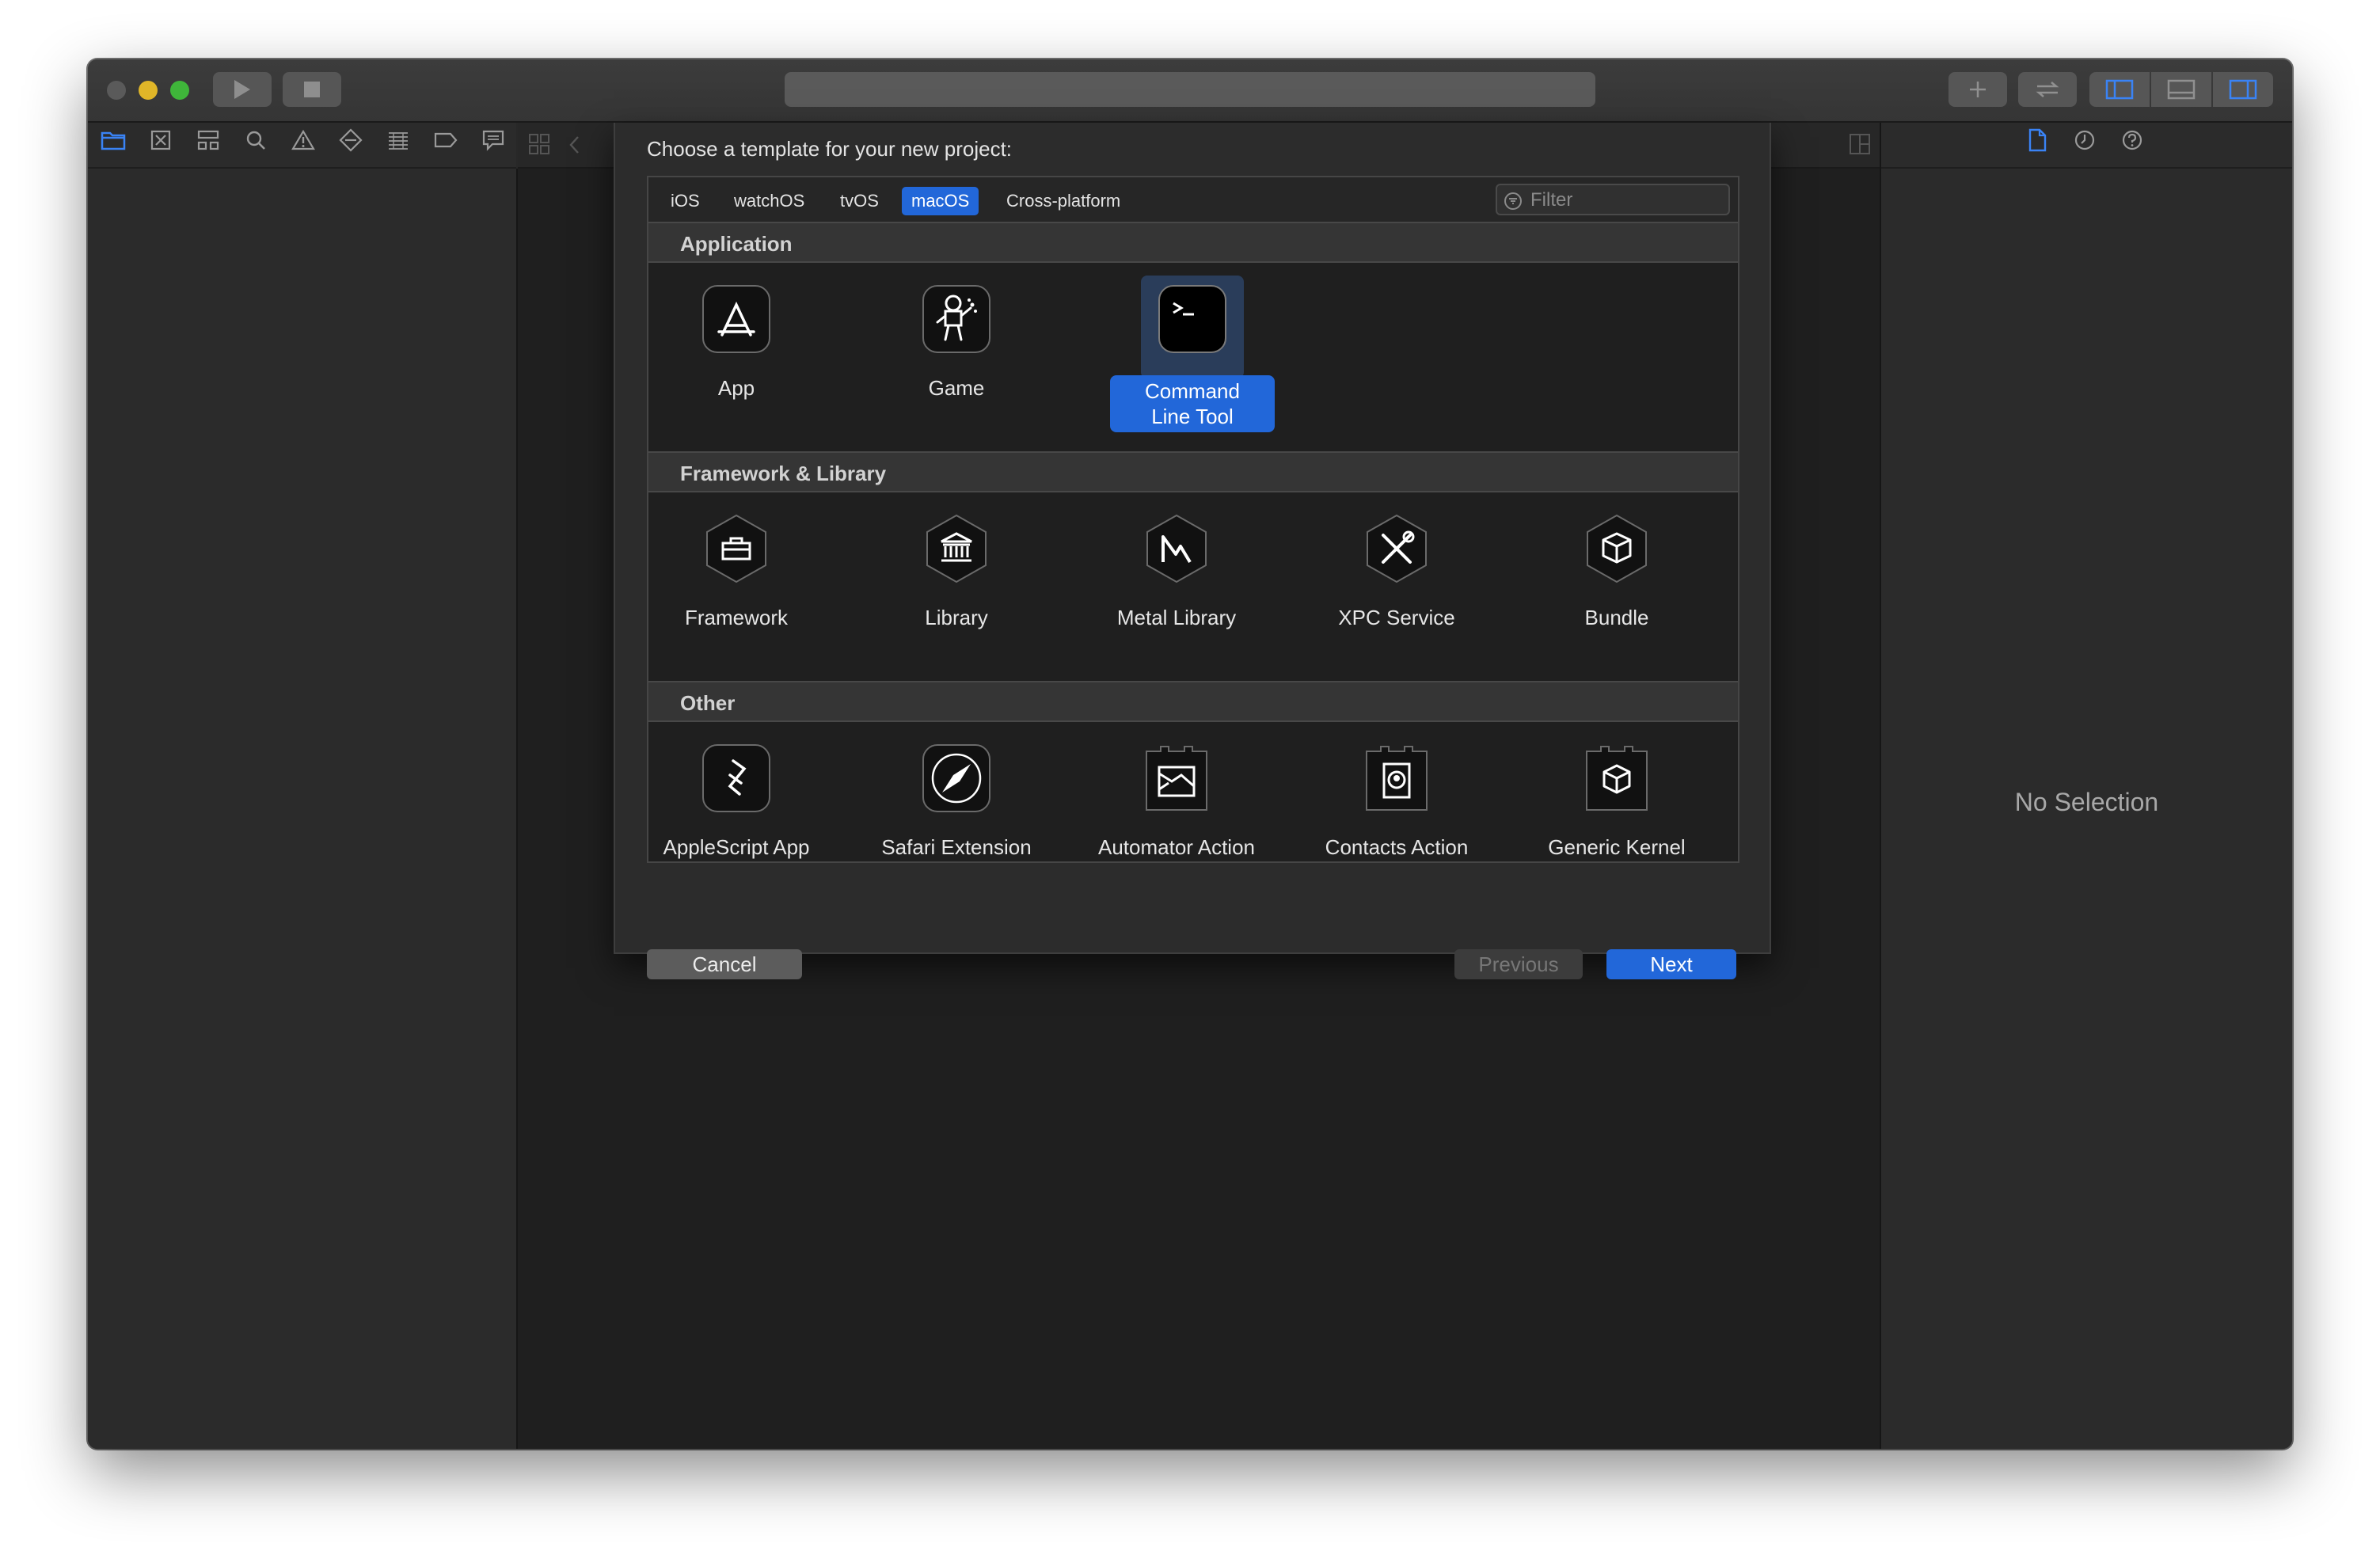 This screenshot has width=2380, height=1566. I want to click on test-icon, so click(350, 140).